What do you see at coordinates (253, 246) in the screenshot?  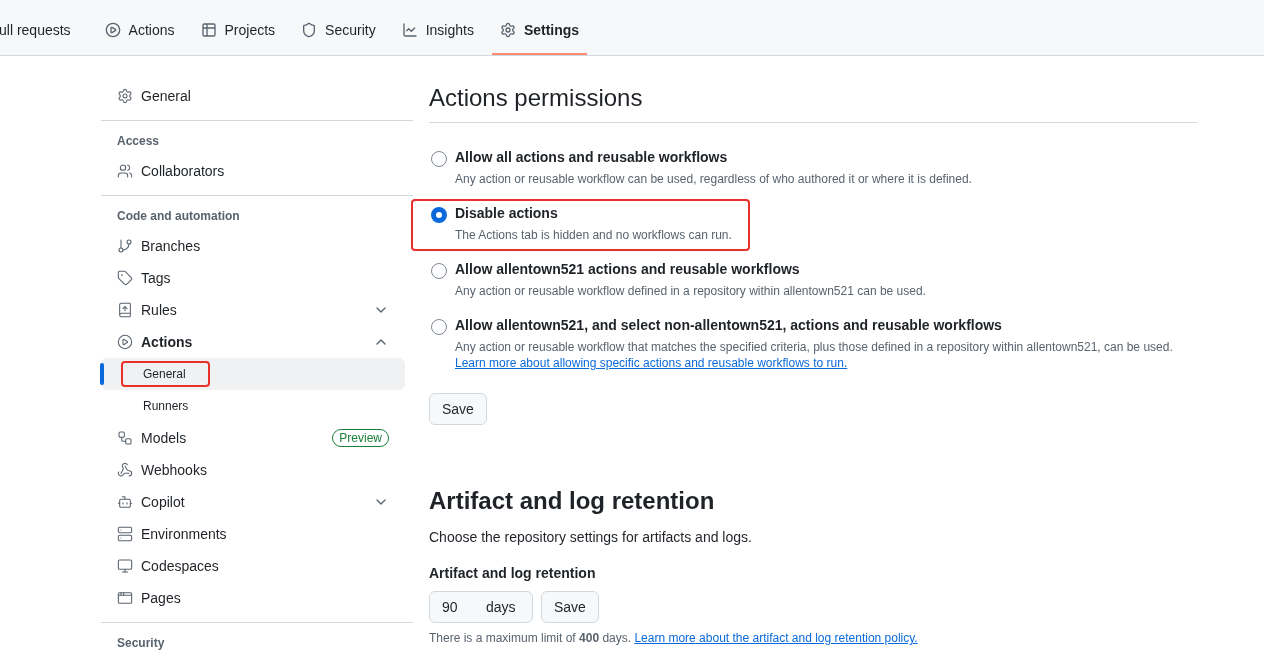 I see `sidebar-item: Branches` at bounding box center [253, 246].